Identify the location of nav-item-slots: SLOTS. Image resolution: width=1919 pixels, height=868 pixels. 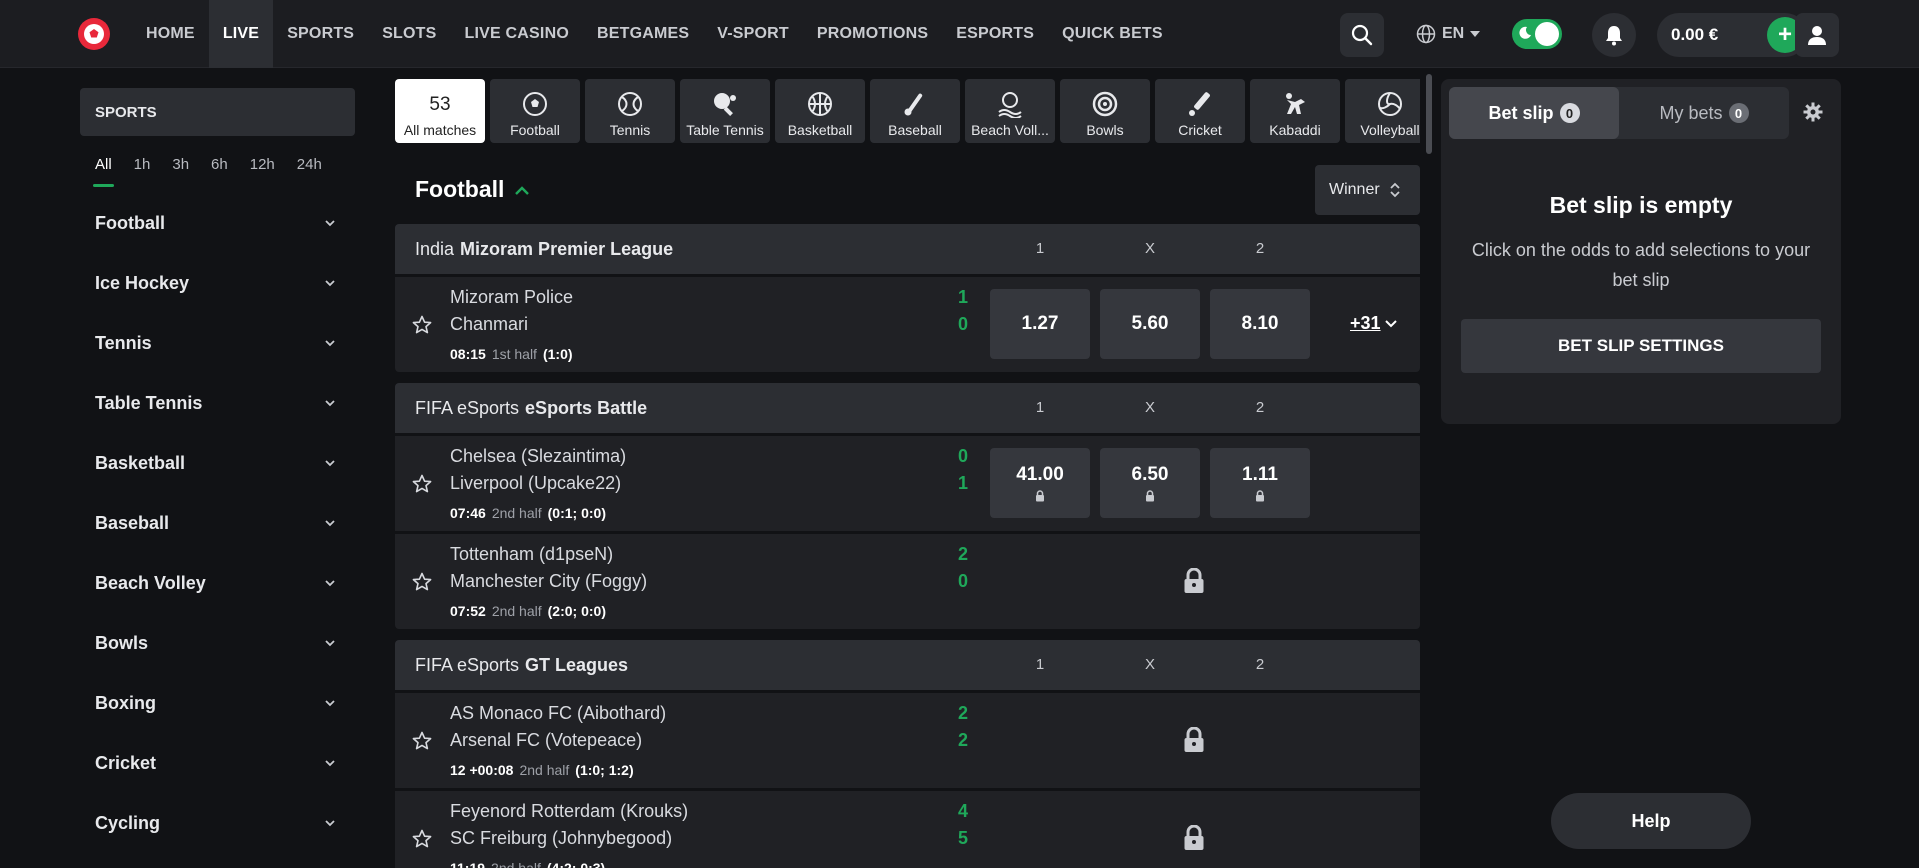
(409, 34).